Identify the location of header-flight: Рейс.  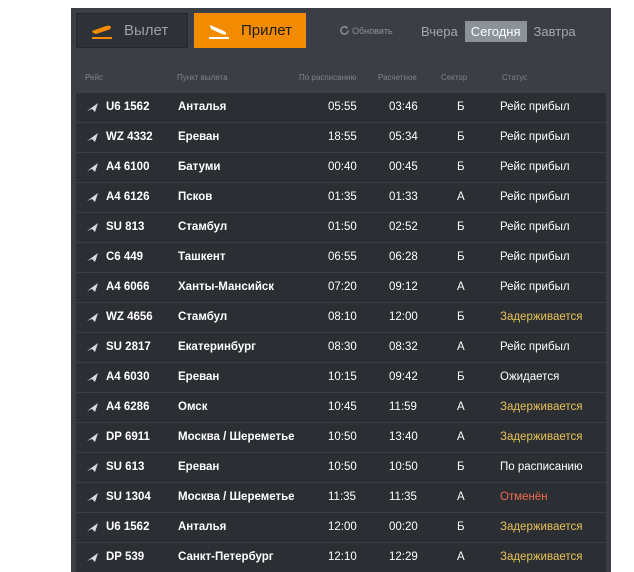
(94, 77).